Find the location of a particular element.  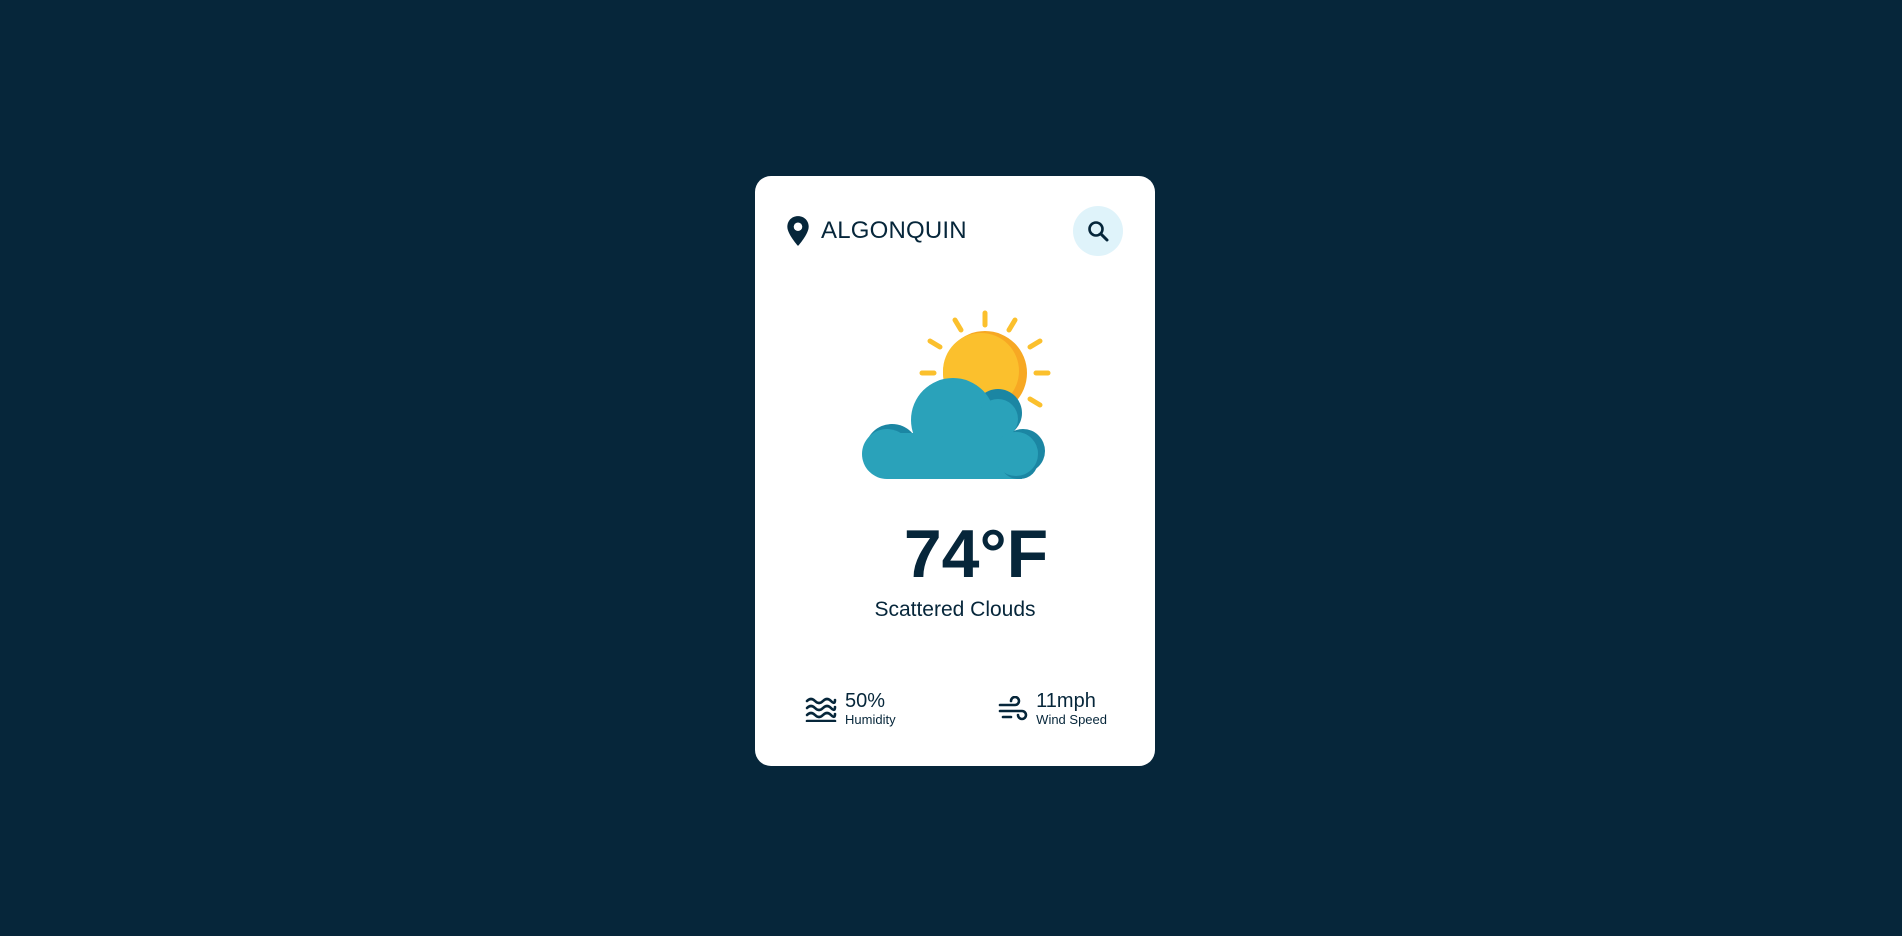

card-header: ALGONQUIN is located at coordinates (954, 231).